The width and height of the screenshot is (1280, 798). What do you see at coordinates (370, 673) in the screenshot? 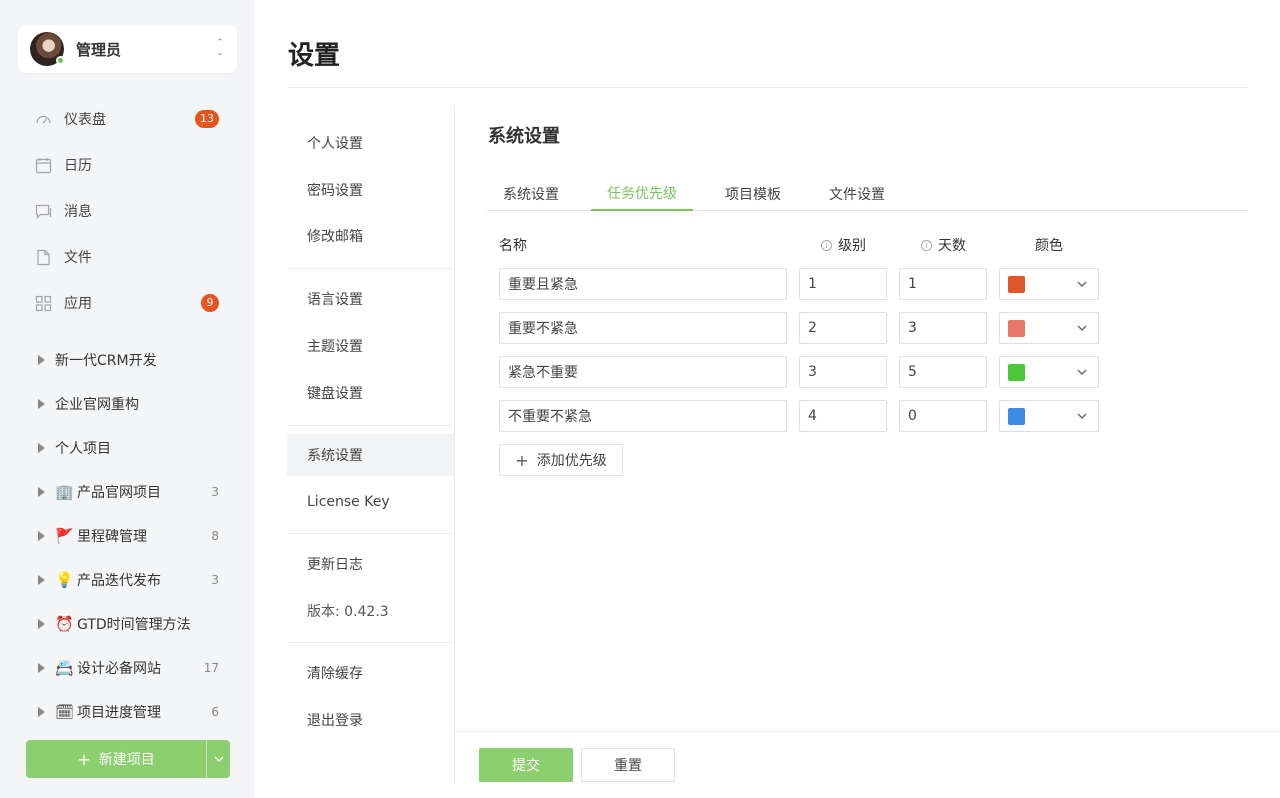
I see `settings-menu-clear-cache: 清除缓存` at bounding box center [370, 673].